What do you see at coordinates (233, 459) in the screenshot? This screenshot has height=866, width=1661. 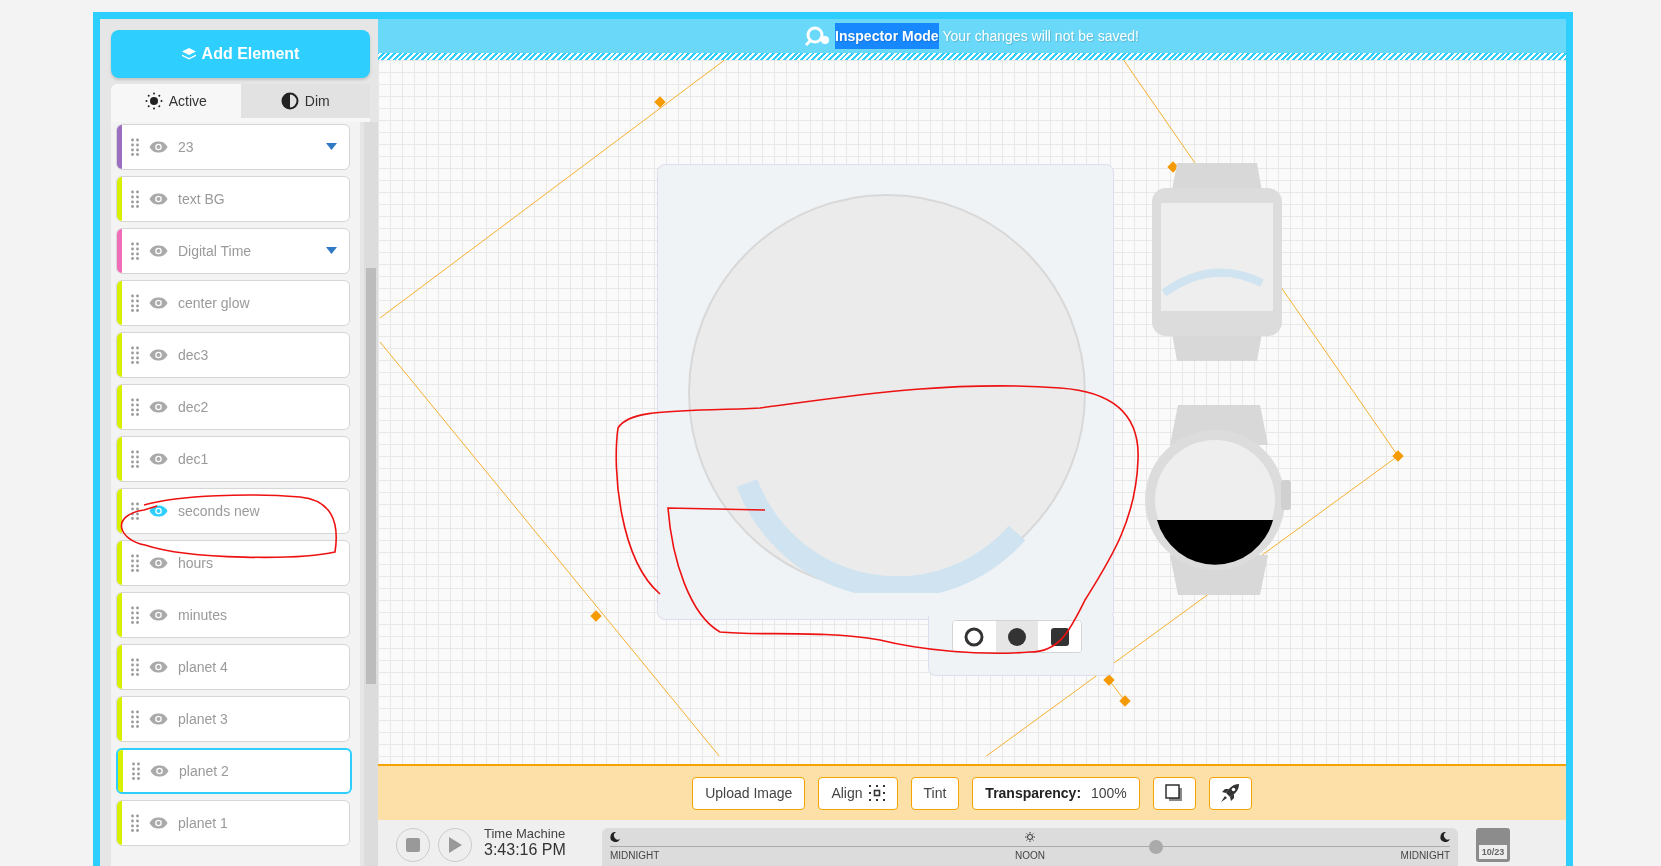 I see `layer-row: dec1` at bounding box center [233, 459].